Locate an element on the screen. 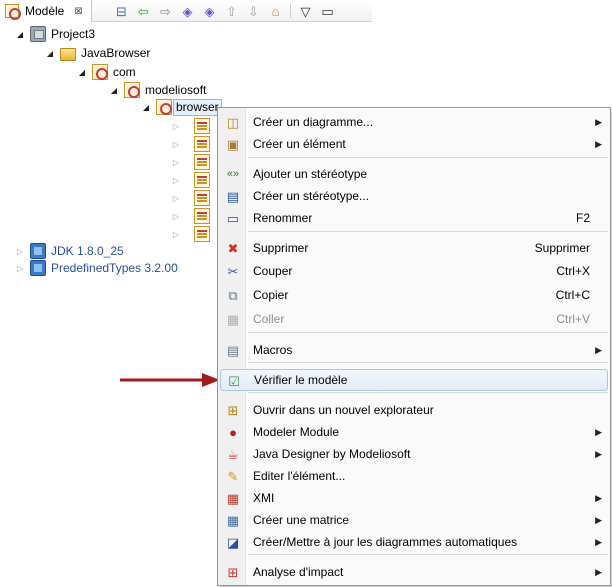 The height and width of the screenshot is (587, 612). delete-icon: ✖ is located at coordinates (233, 248).